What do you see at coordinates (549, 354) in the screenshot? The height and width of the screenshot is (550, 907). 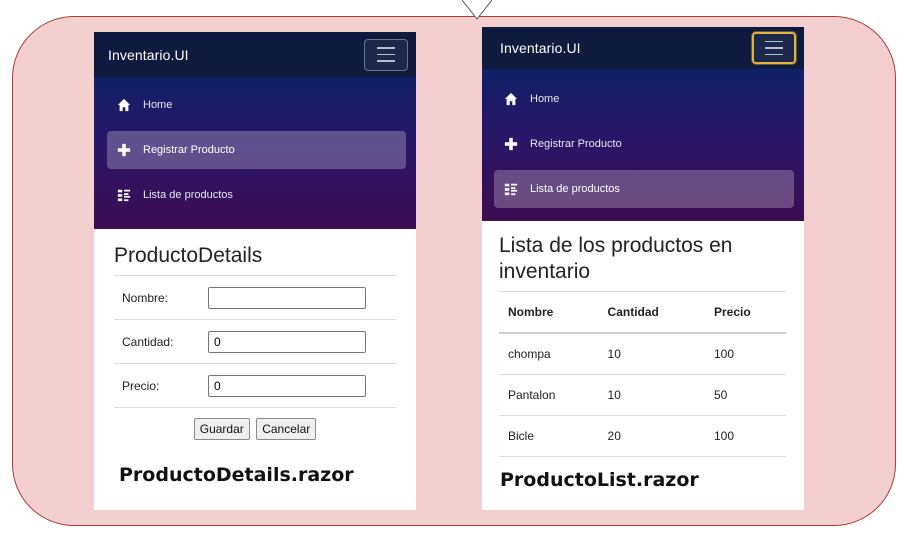 I see `table-cell: chompa` at bounding box center [549, 354].